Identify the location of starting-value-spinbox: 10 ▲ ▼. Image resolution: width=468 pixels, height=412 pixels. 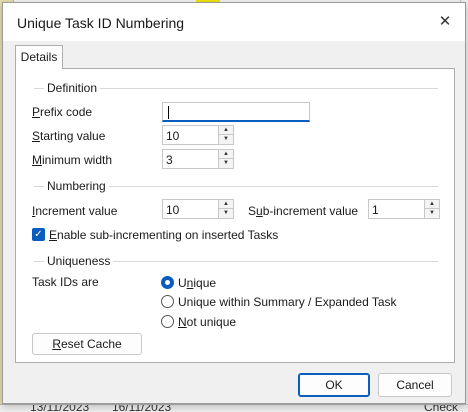
(198, 135).